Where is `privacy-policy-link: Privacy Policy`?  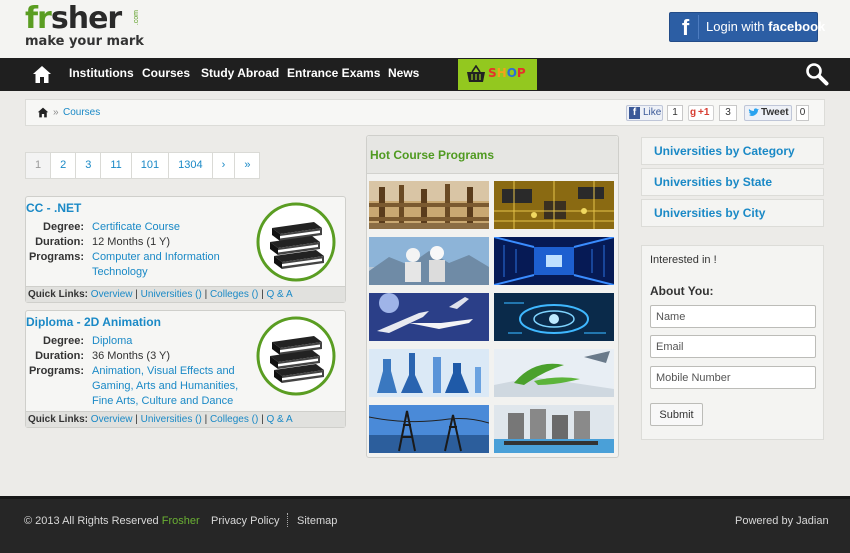
privacy-policy-link: Privacy Policy is located at coordinates (245, 521).